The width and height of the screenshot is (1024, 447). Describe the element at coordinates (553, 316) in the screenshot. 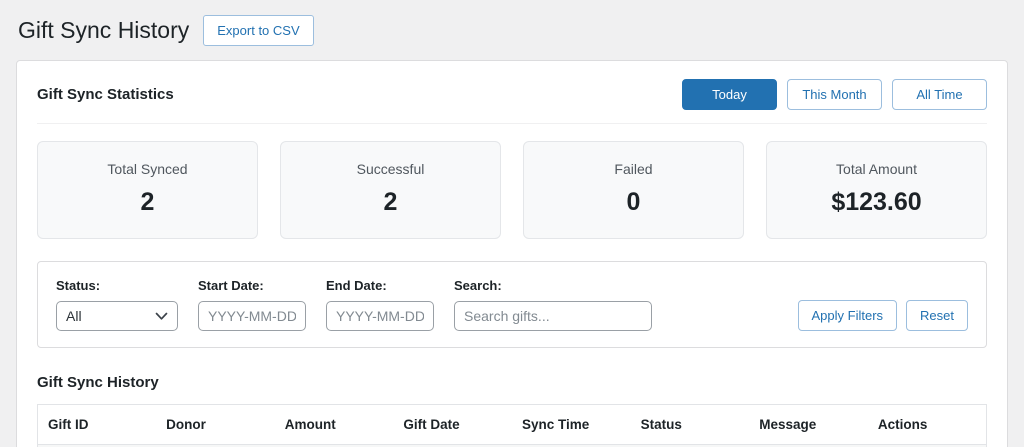

I see `search-input` at that location.